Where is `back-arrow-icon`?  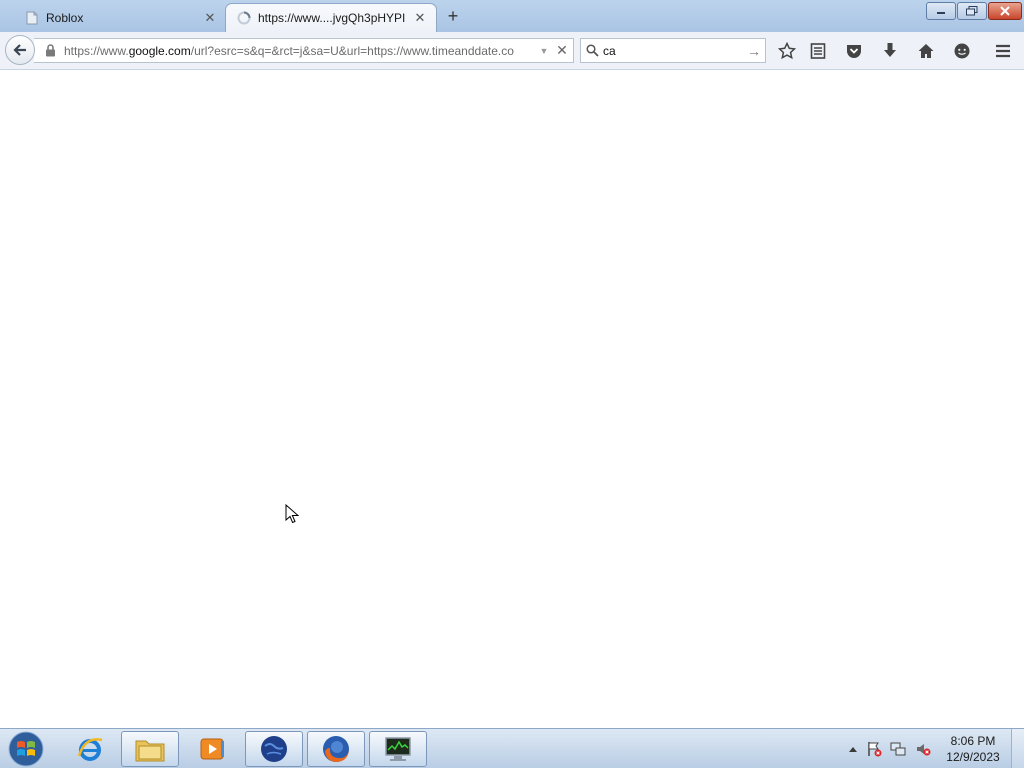 back-arrow-icon is located at coordinates (19, 50).